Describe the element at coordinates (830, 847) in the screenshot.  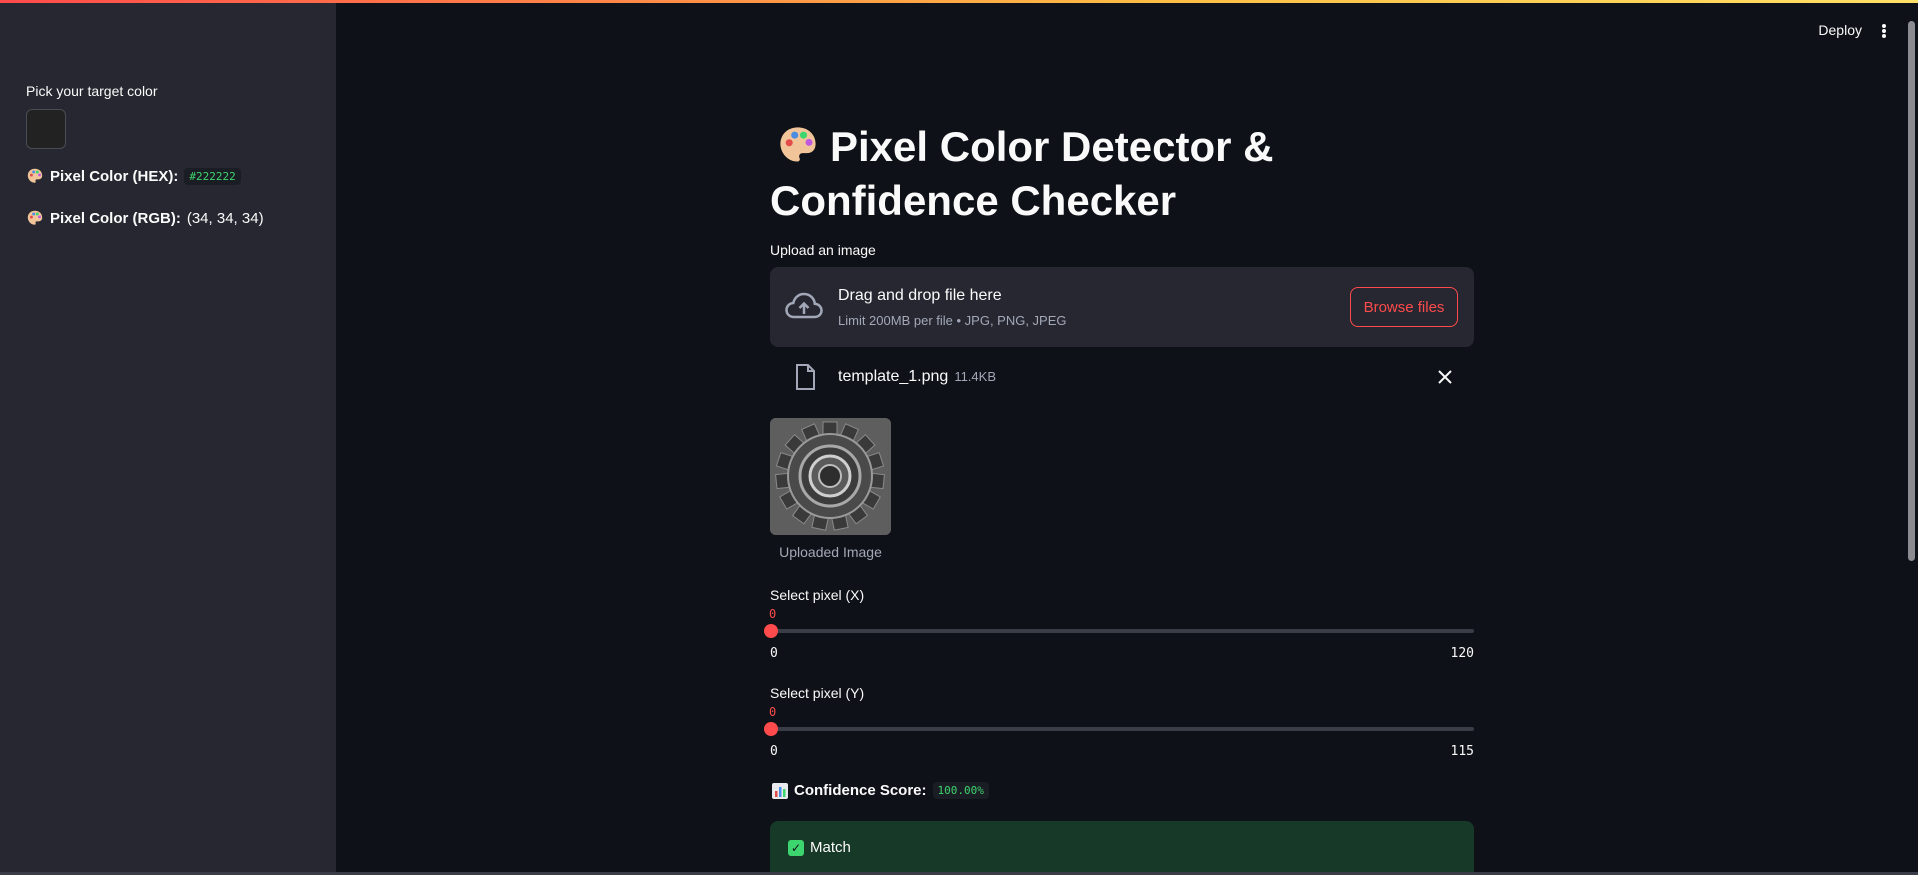
I see `match-label: Match` at that location.